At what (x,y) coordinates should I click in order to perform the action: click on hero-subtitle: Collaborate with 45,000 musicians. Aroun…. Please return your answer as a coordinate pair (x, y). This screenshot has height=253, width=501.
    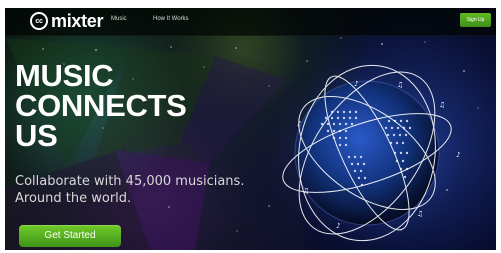
    Looking at the image, I should click on (130, 190).